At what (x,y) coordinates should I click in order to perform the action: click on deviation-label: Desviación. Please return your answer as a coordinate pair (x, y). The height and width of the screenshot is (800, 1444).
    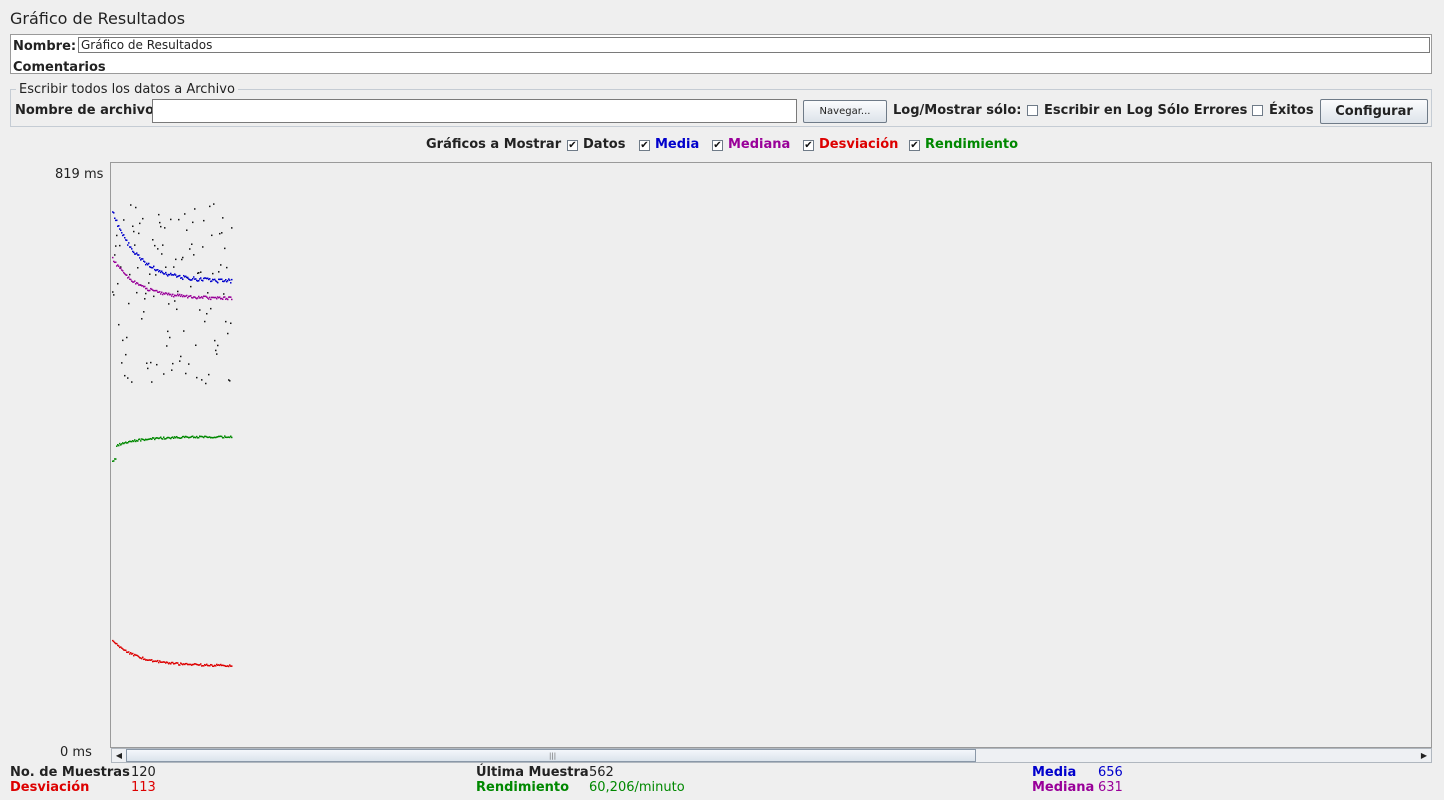
    Looking at the image, I should click on (50, 787).